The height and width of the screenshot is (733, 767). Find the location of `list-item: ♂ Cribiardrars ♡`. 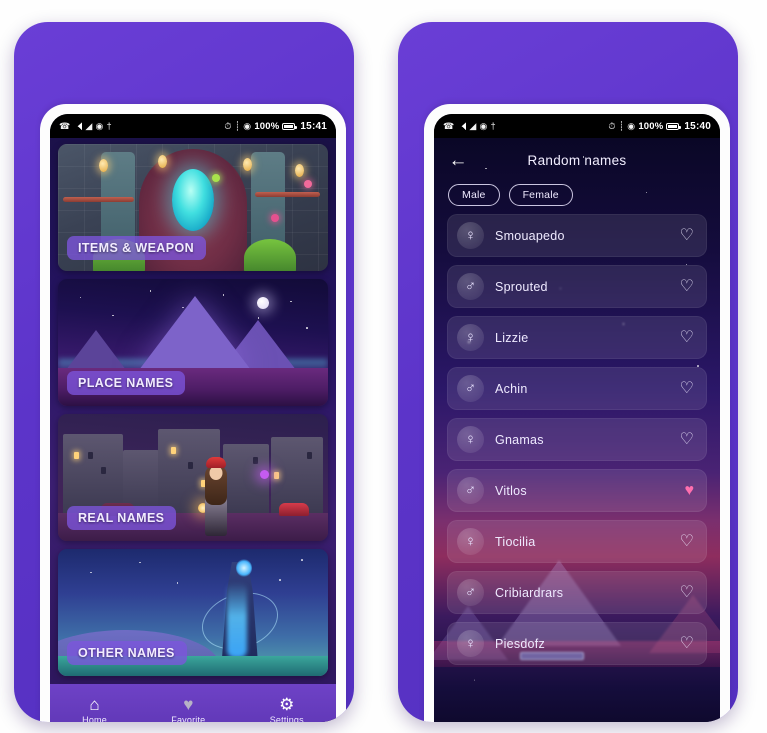

list-item: ♂ Cribiardrars ♡ is located at coordinates (577, 592).